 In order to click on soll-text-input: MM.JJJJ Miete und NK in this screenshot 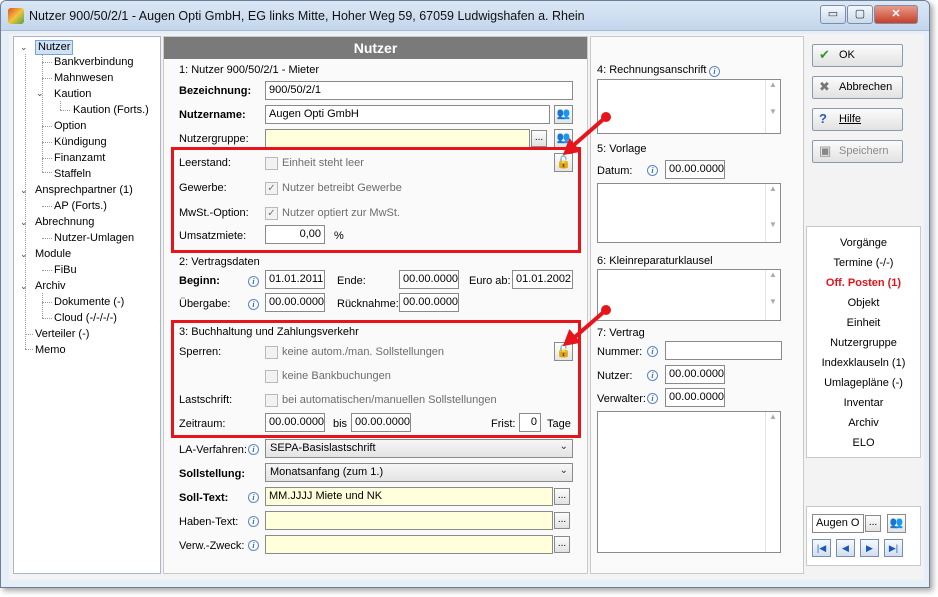, I will do `click(409, 496)`.